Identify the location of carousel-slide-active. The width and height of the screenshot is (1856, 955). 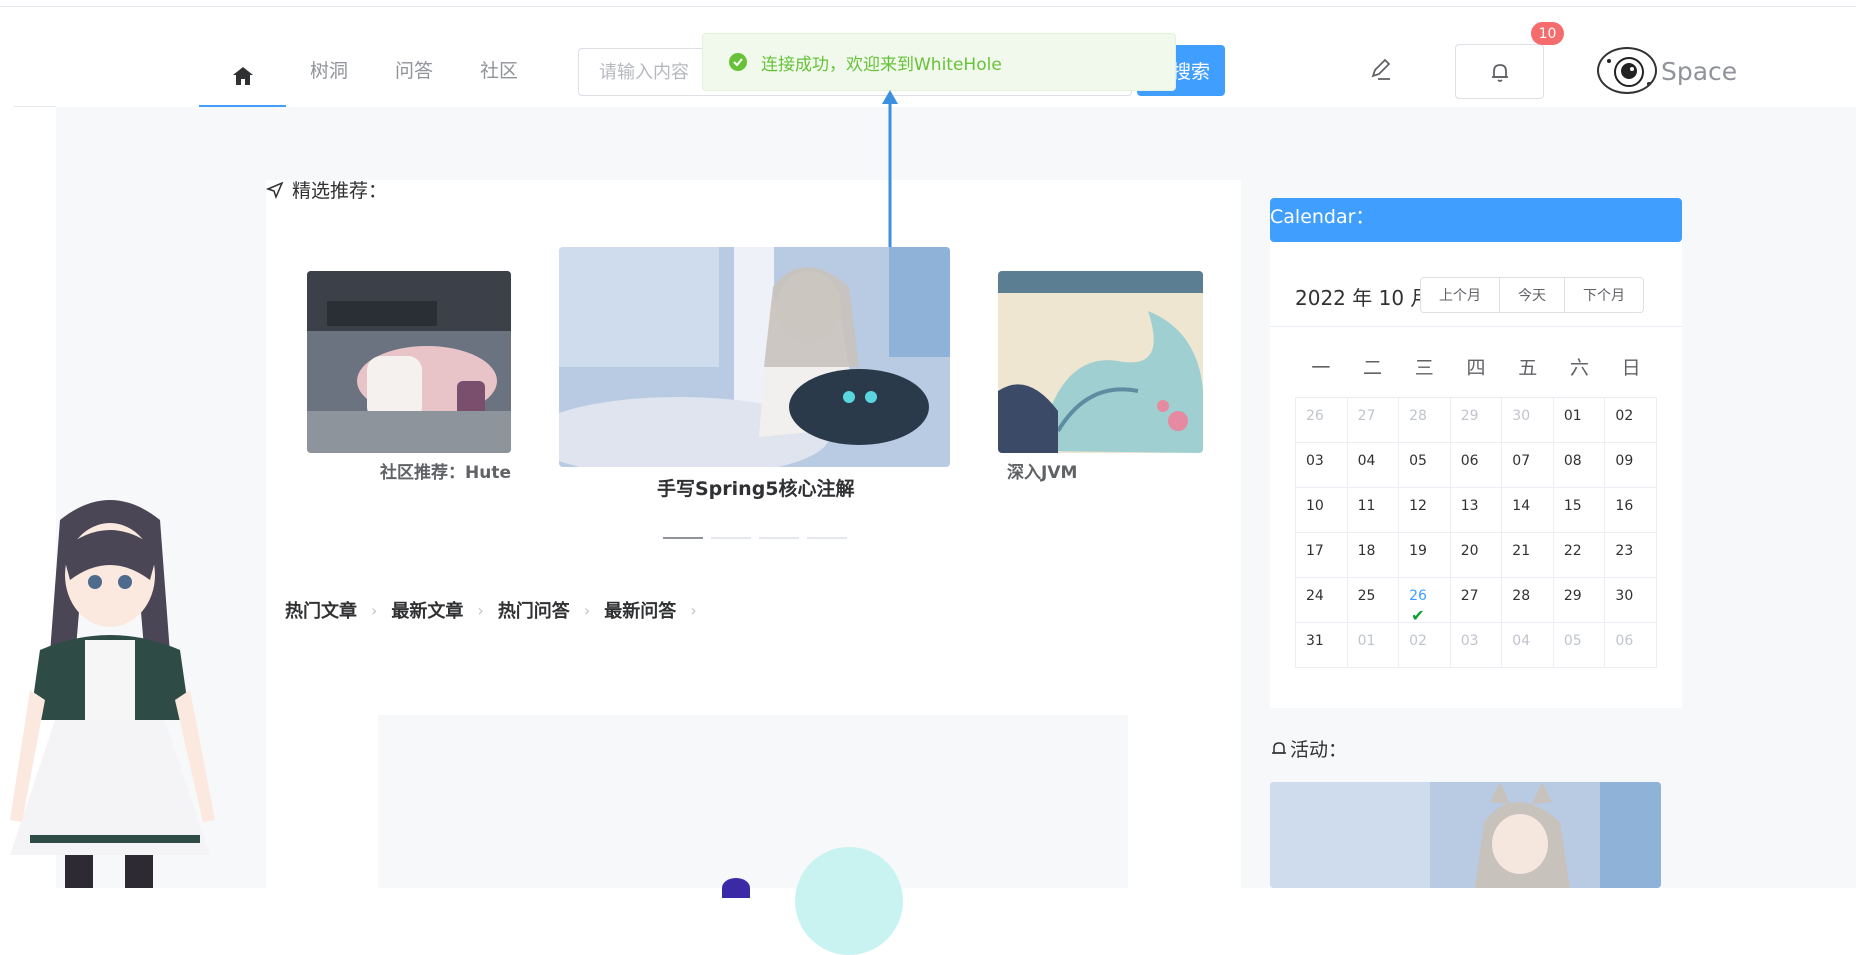
(754, 357).